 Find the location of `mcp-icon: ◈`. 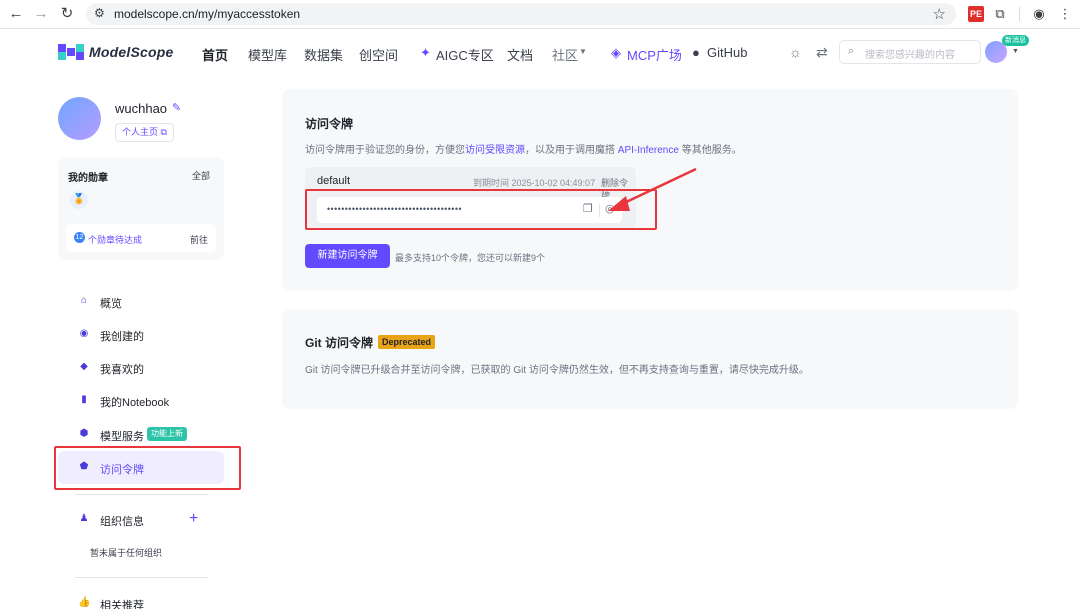

mcp-icon: ◈ is located at coordinates (616, 52).